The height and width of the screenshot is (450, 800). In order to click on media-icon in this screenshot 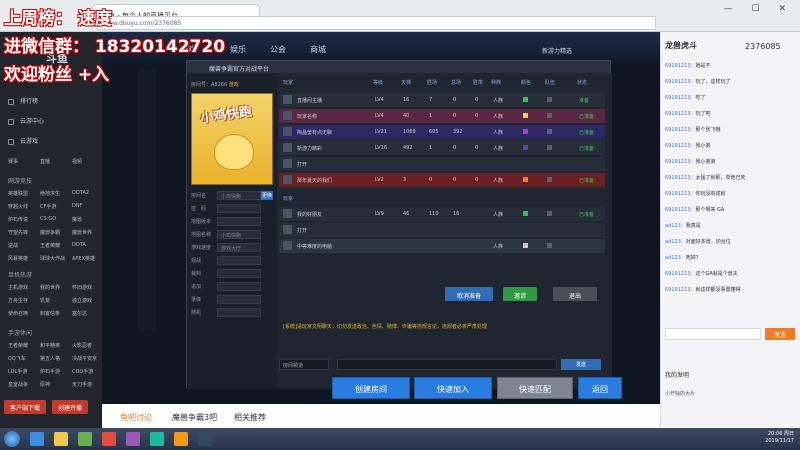, I will do `click(85, 439)`.